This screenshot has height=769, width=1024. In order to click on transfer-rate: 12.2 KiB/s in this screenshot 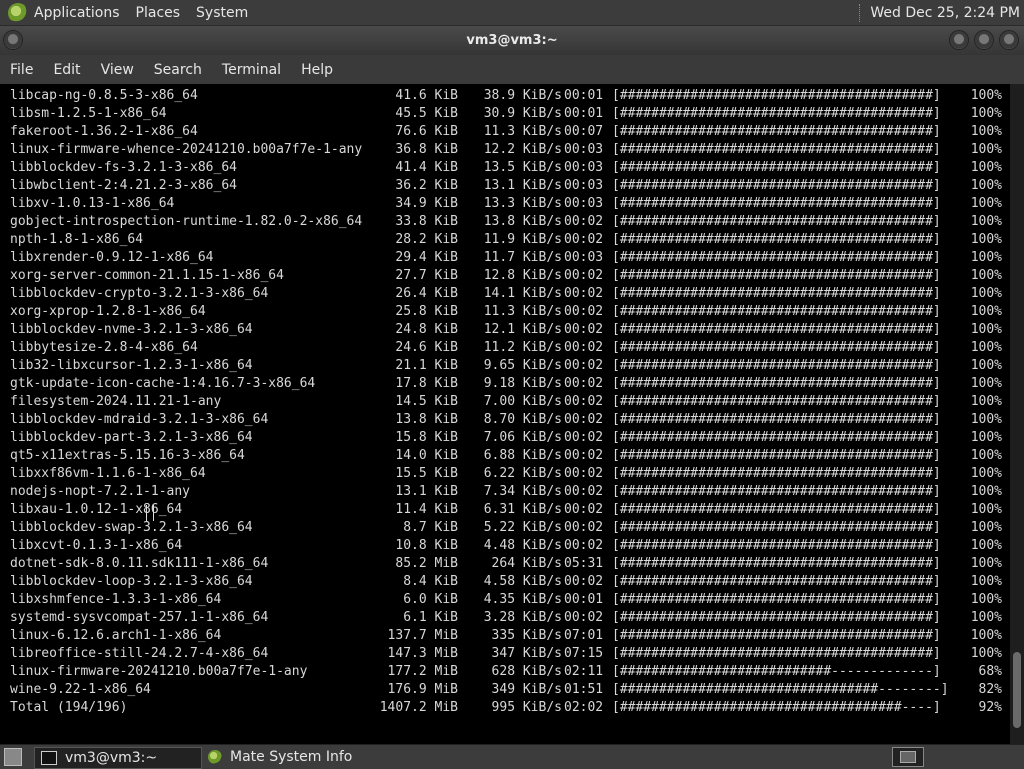, I will do `click(522, 149)`.